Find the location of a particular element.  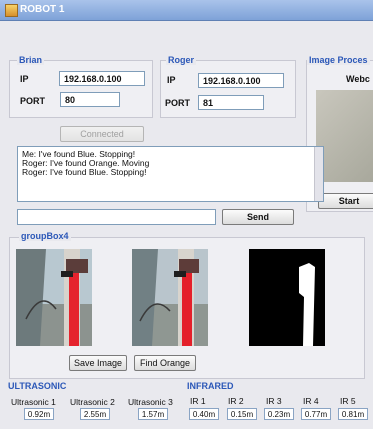

brian-port-label: PORT is located at coordinates (33, 101).